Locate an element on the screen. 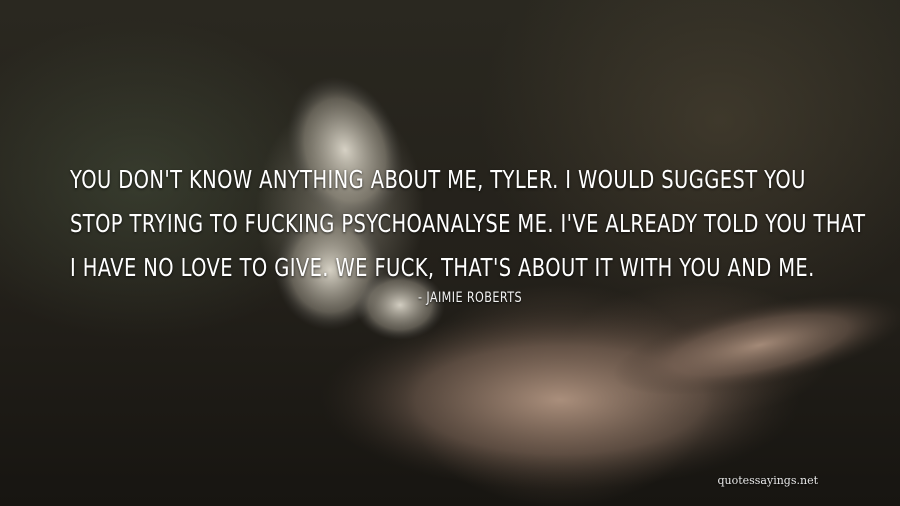 This screenshot has height=506, width=900. quote-author: - Jaimie Roberts is located at coordinates (470, 298).